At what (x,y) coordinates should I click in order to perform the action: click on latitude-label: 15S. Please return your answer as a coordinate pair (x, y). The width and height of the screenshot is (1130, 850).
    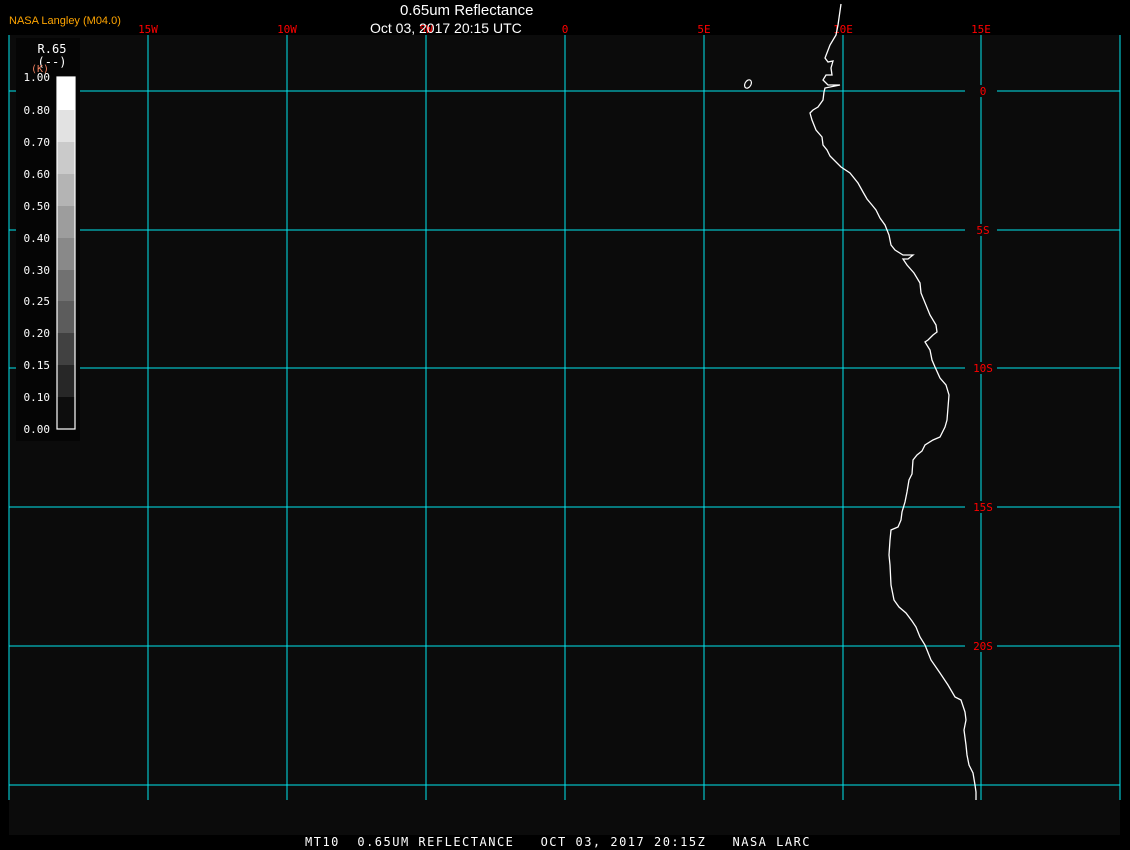
    Looking at the image, I should click on (983, 507).